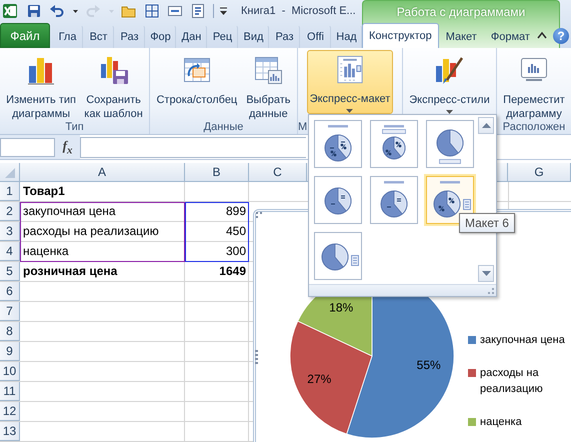 The height and width of the screenshot is (442, 571). What do you see at coordinates (196, 79) in the screenshot?
I see `switch-row-column-button: Строка/столбец` at bounding box center [196, 79].